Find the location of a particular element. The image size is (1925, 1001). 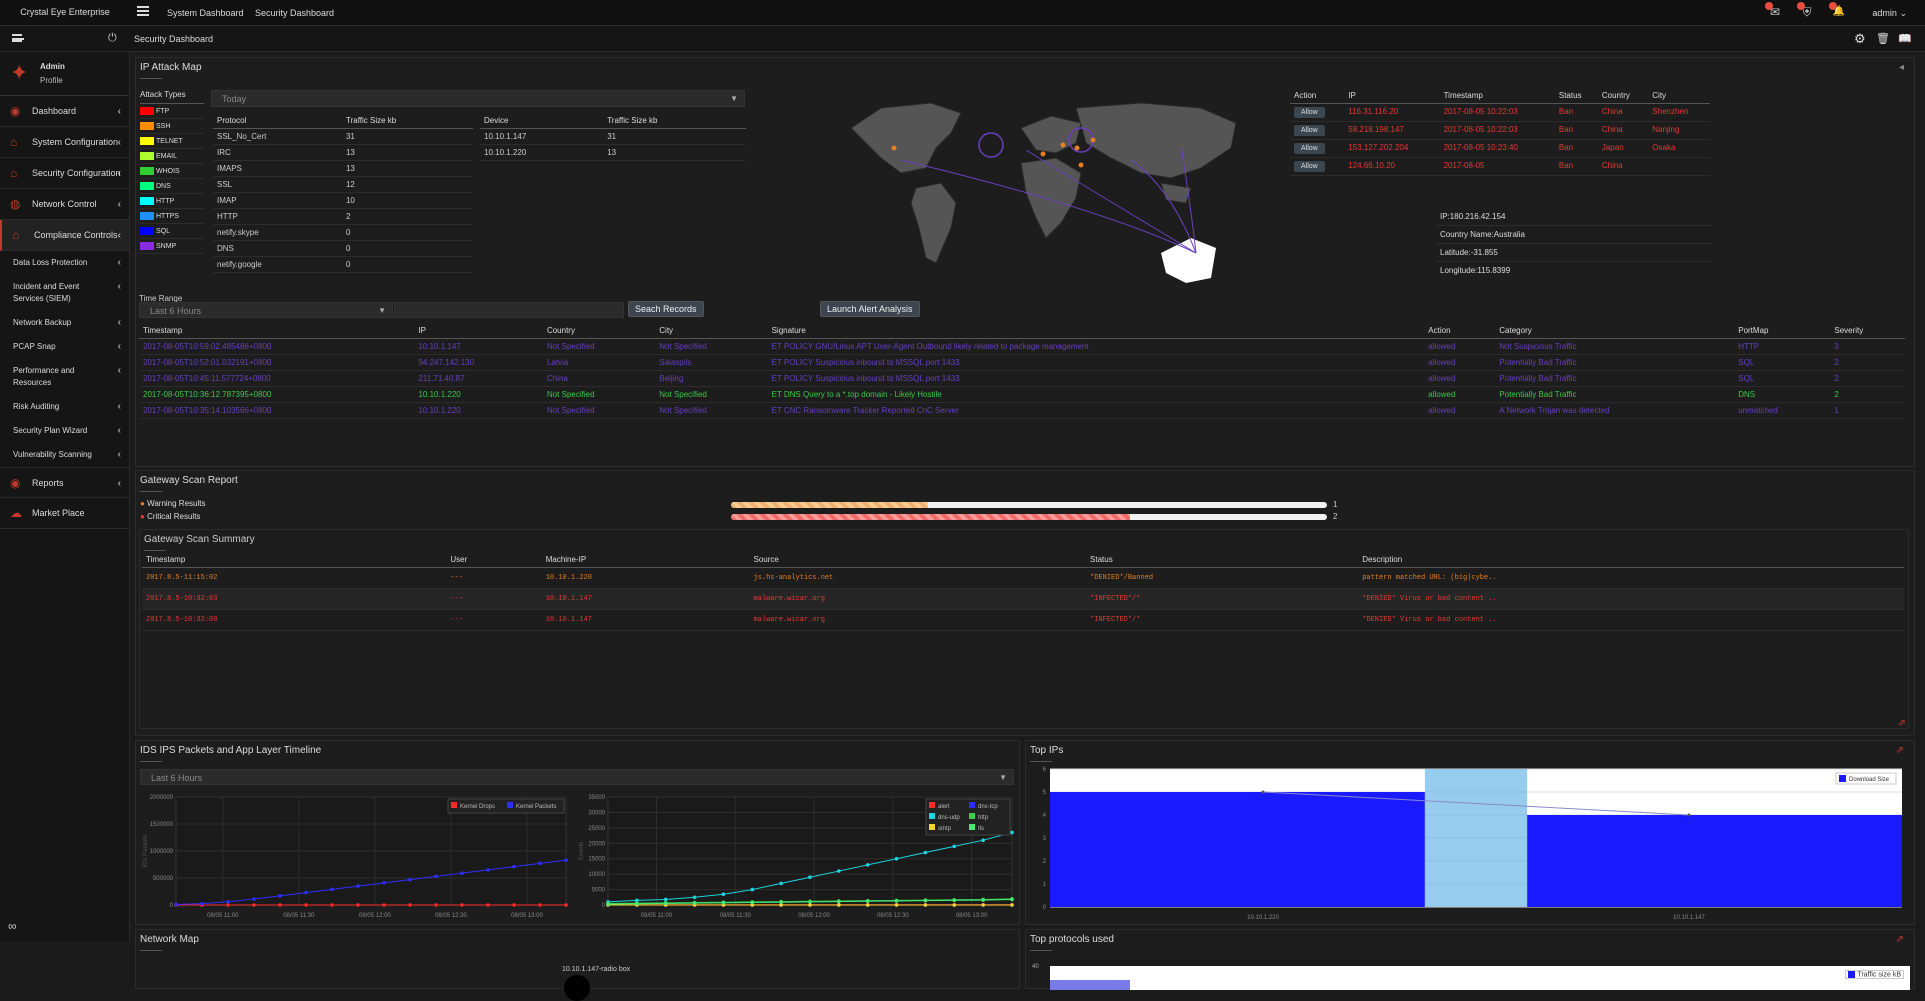

table-cell: 1 is located at coordinates (1867, 410).